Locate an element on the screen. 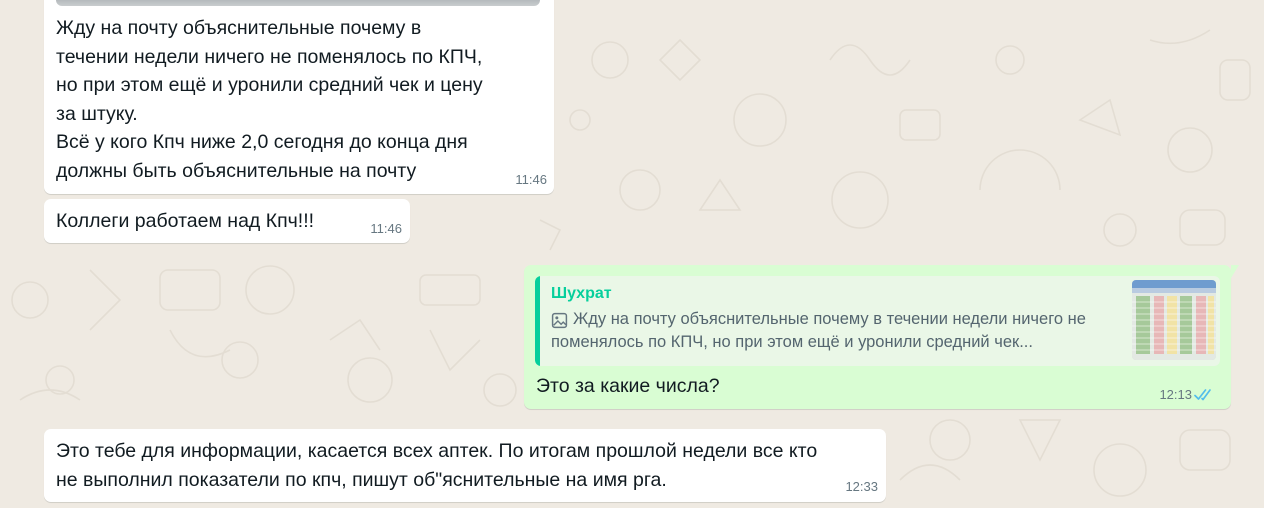 The height and width of the screenshot is (508, 1264). quote-image-thumbnail is located at coordinates (1174, 320).